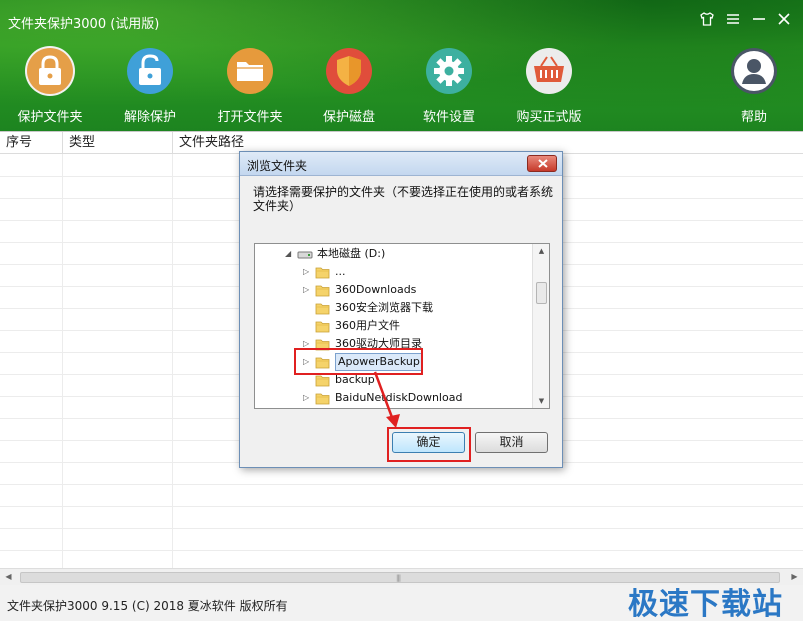  I want to click on tree-item-label: 本地磁盘 (D:), so click(351, 253).